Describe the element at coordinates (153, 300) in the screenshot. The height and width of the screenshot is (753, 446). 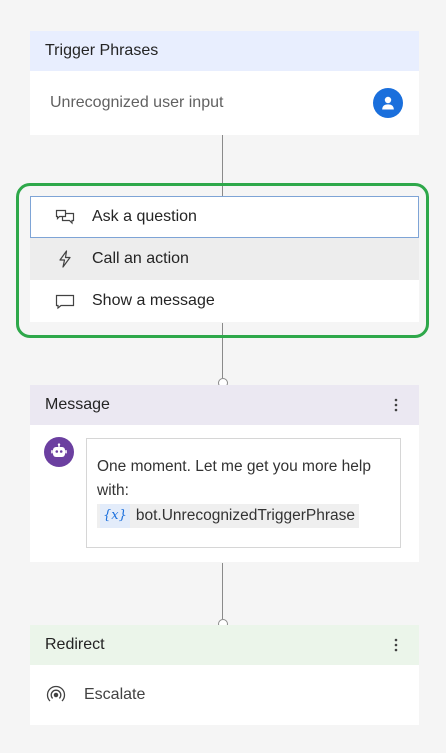
I see `menu-item-label: Show a message` at that location.